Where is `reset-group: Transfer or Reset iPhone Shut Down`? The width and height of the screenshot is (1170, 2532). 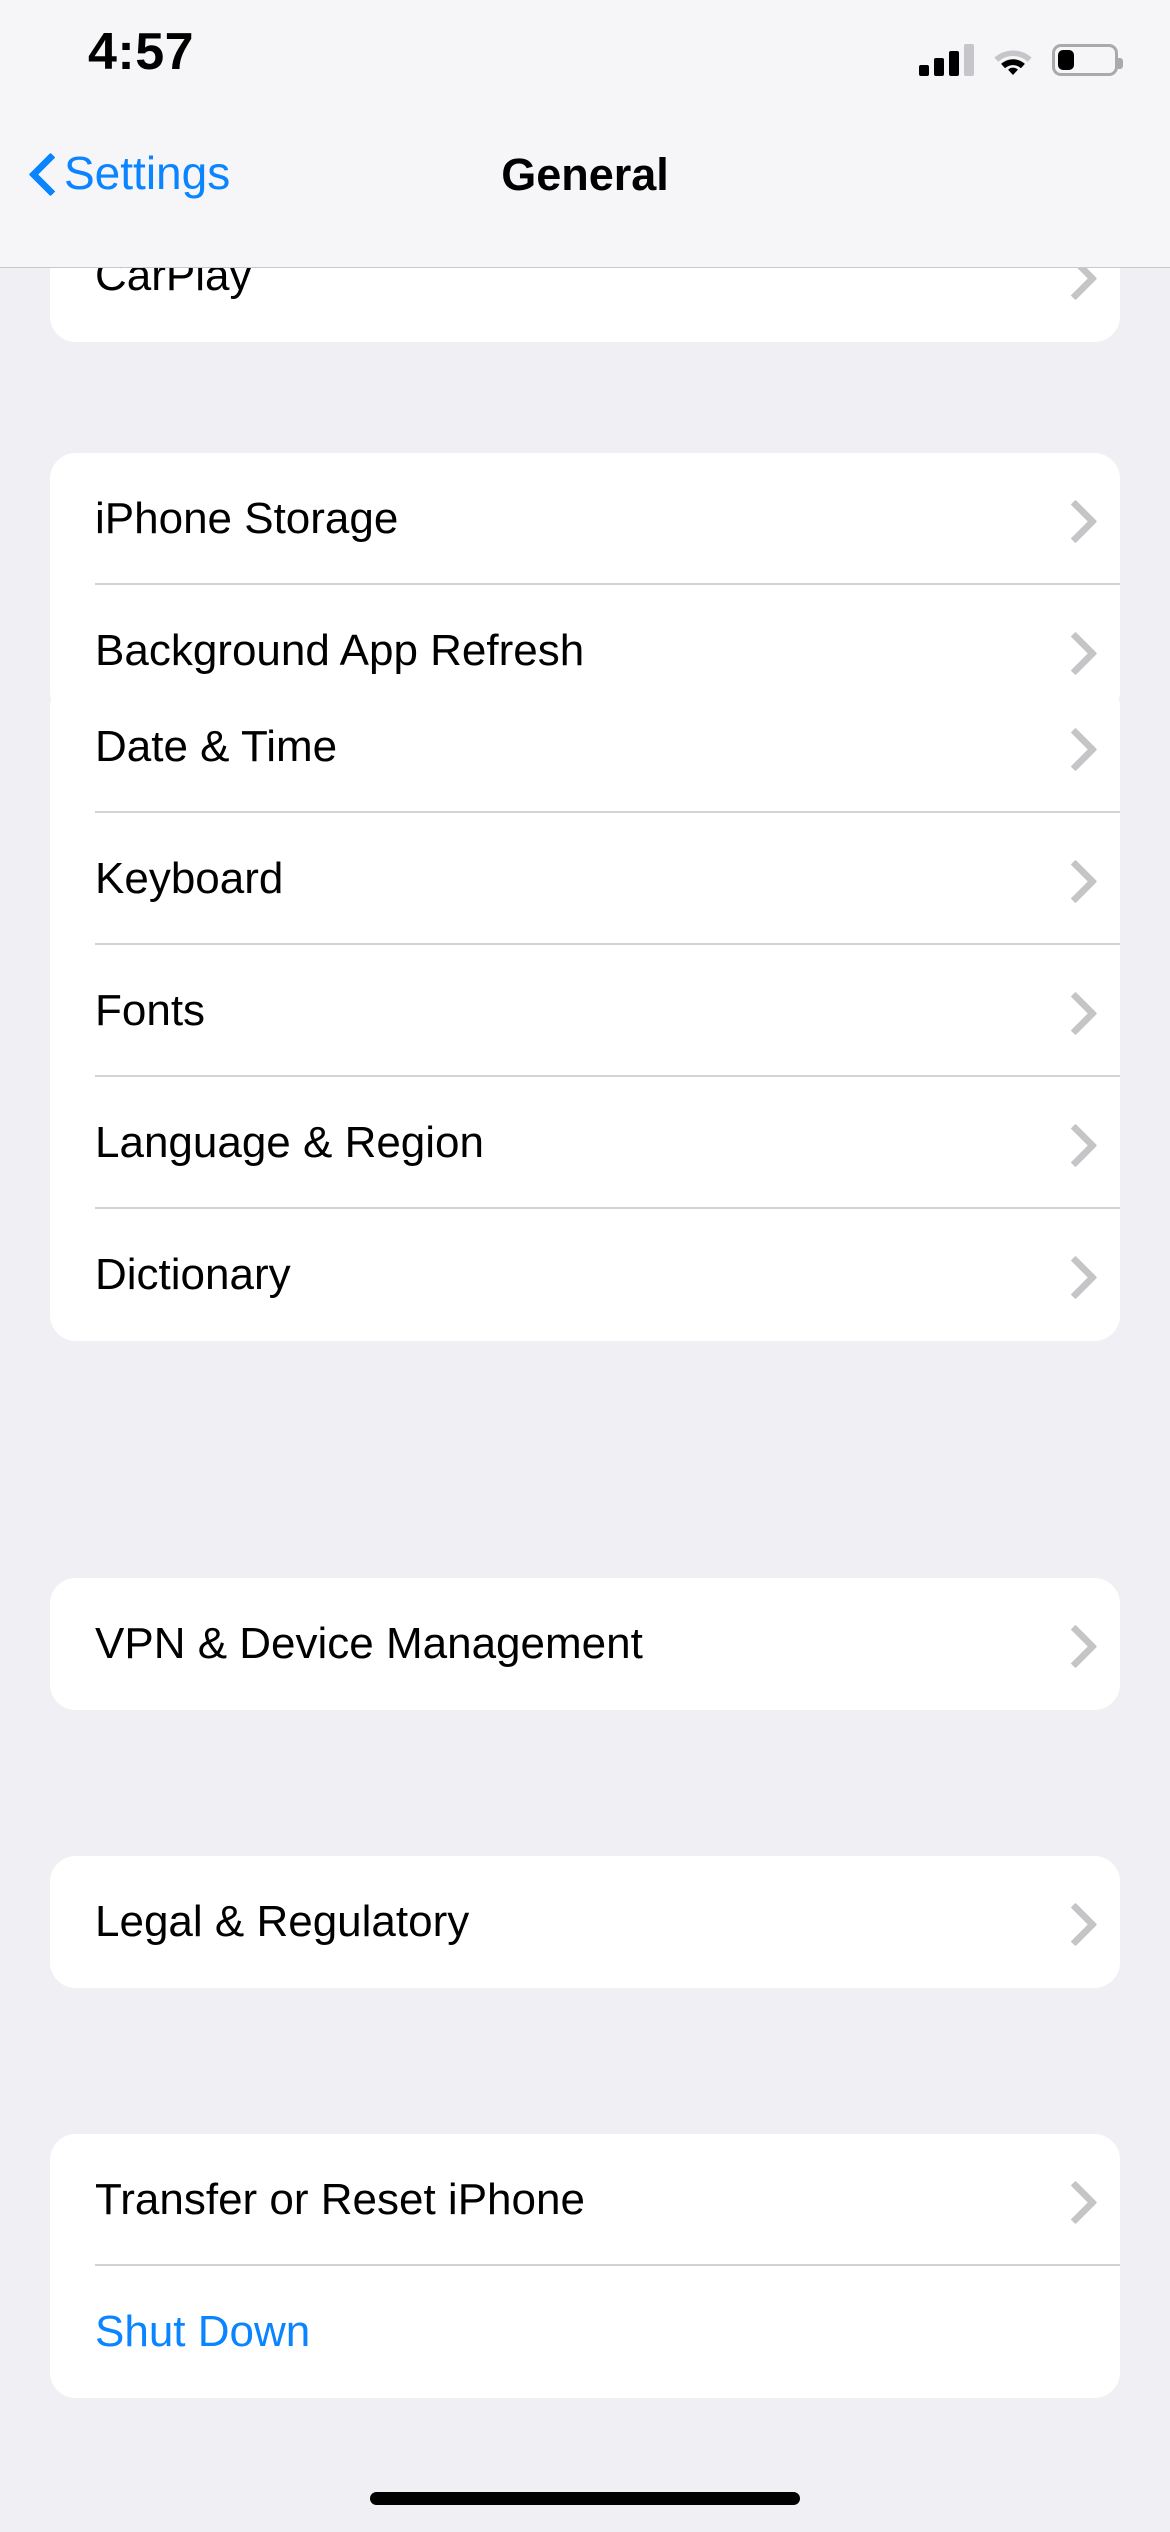
reset-group: Transfer or Reset iPhone Shut Down is located at coordinates (585, 2266).